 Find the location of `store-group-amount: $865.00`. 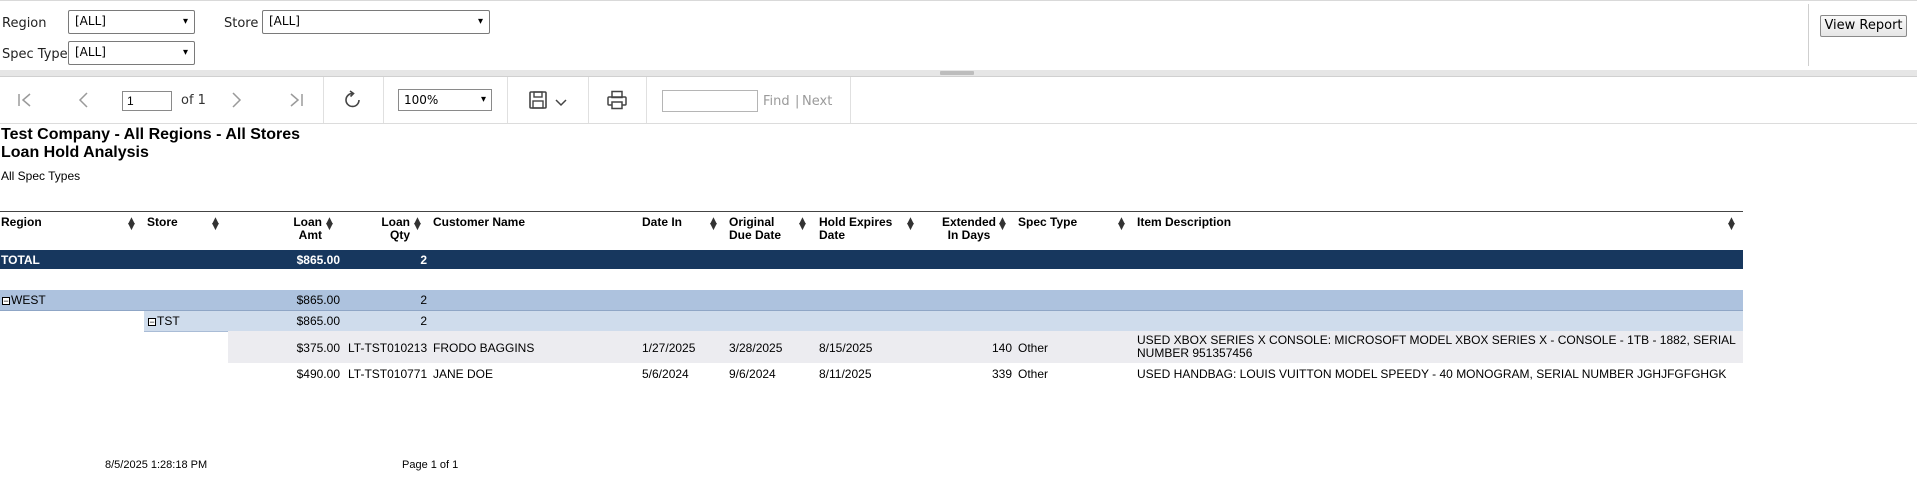

store-group-amount: $865.00 is located at coordinates (318, 321).